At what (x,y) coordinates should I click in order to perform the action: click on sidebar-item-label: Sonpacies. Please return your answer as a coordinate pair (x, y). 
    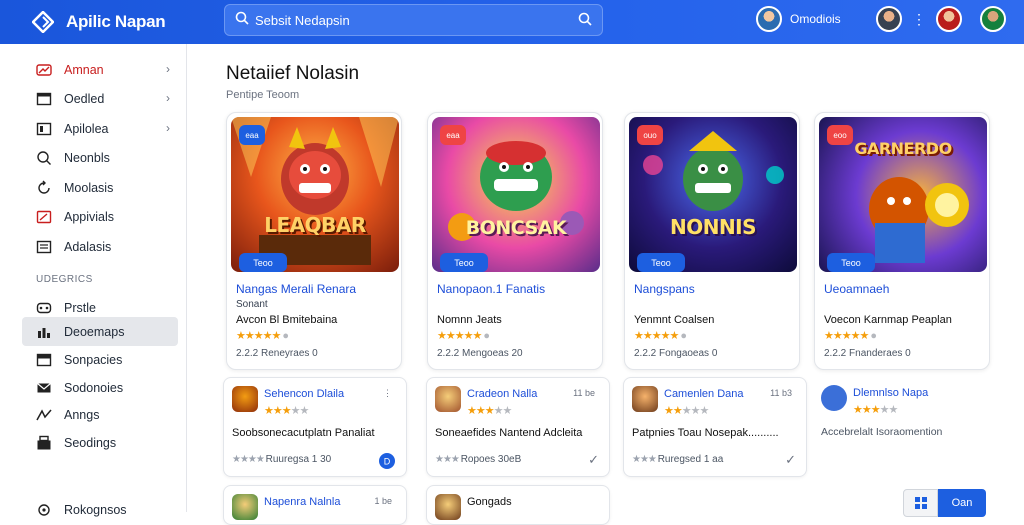
    Looking at the image, I should click on (93, 360).